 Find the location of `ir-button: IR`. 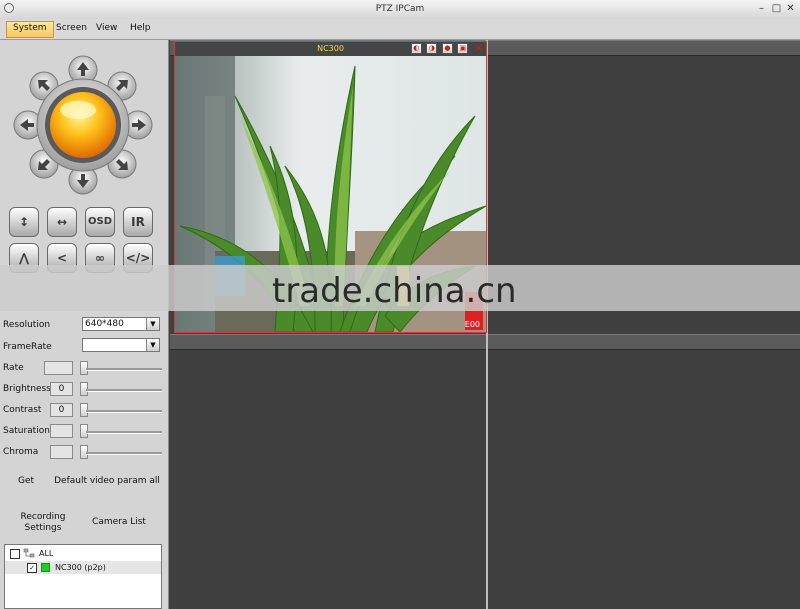

ir-button: IR is located at coordinates (138, 222).